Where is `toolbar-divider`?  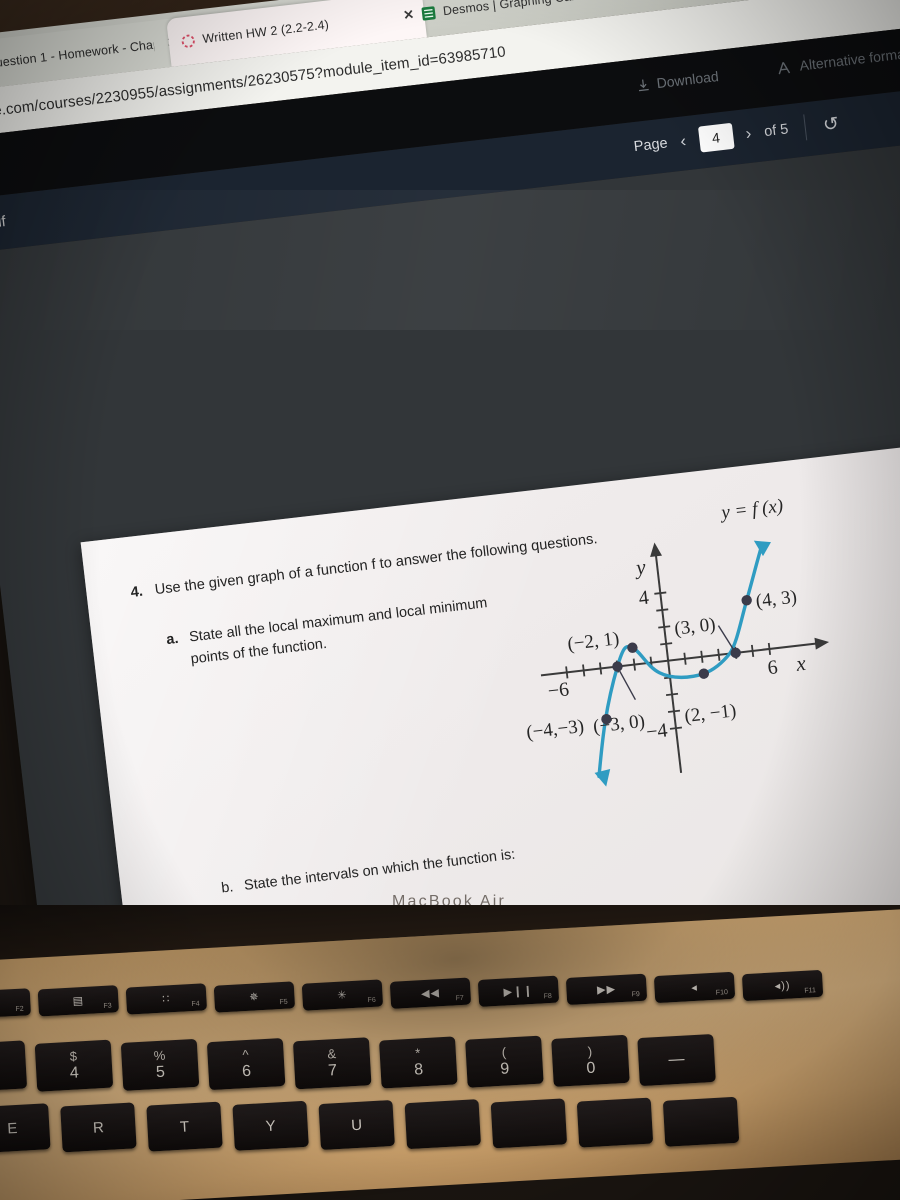 toolbar-divider is located at coordinates (805, 127).